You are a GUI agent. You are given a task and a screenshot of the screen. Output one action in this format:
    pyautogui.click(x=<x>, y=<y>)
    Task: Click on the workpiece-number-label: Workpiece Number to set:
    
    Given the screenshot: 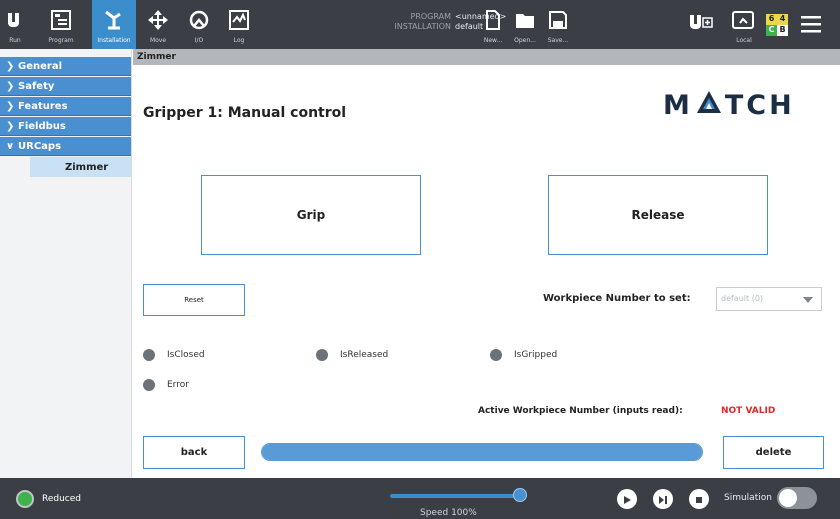 What is the action you would take?
    pyautogui.click(x=617, y=298)
    